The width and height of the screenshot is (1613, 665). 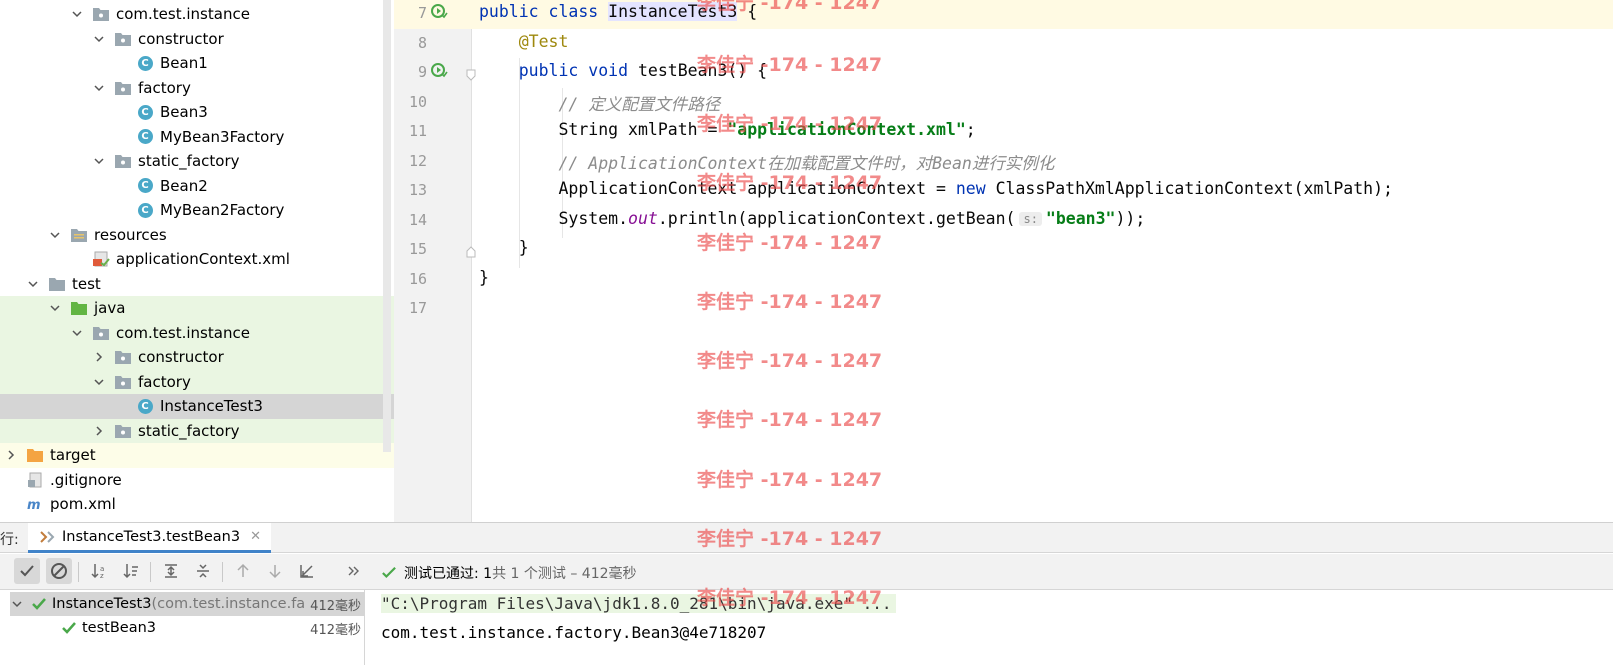 I want to click on tree-item-gitignore: .gitignore, so click(x=197, y=480).